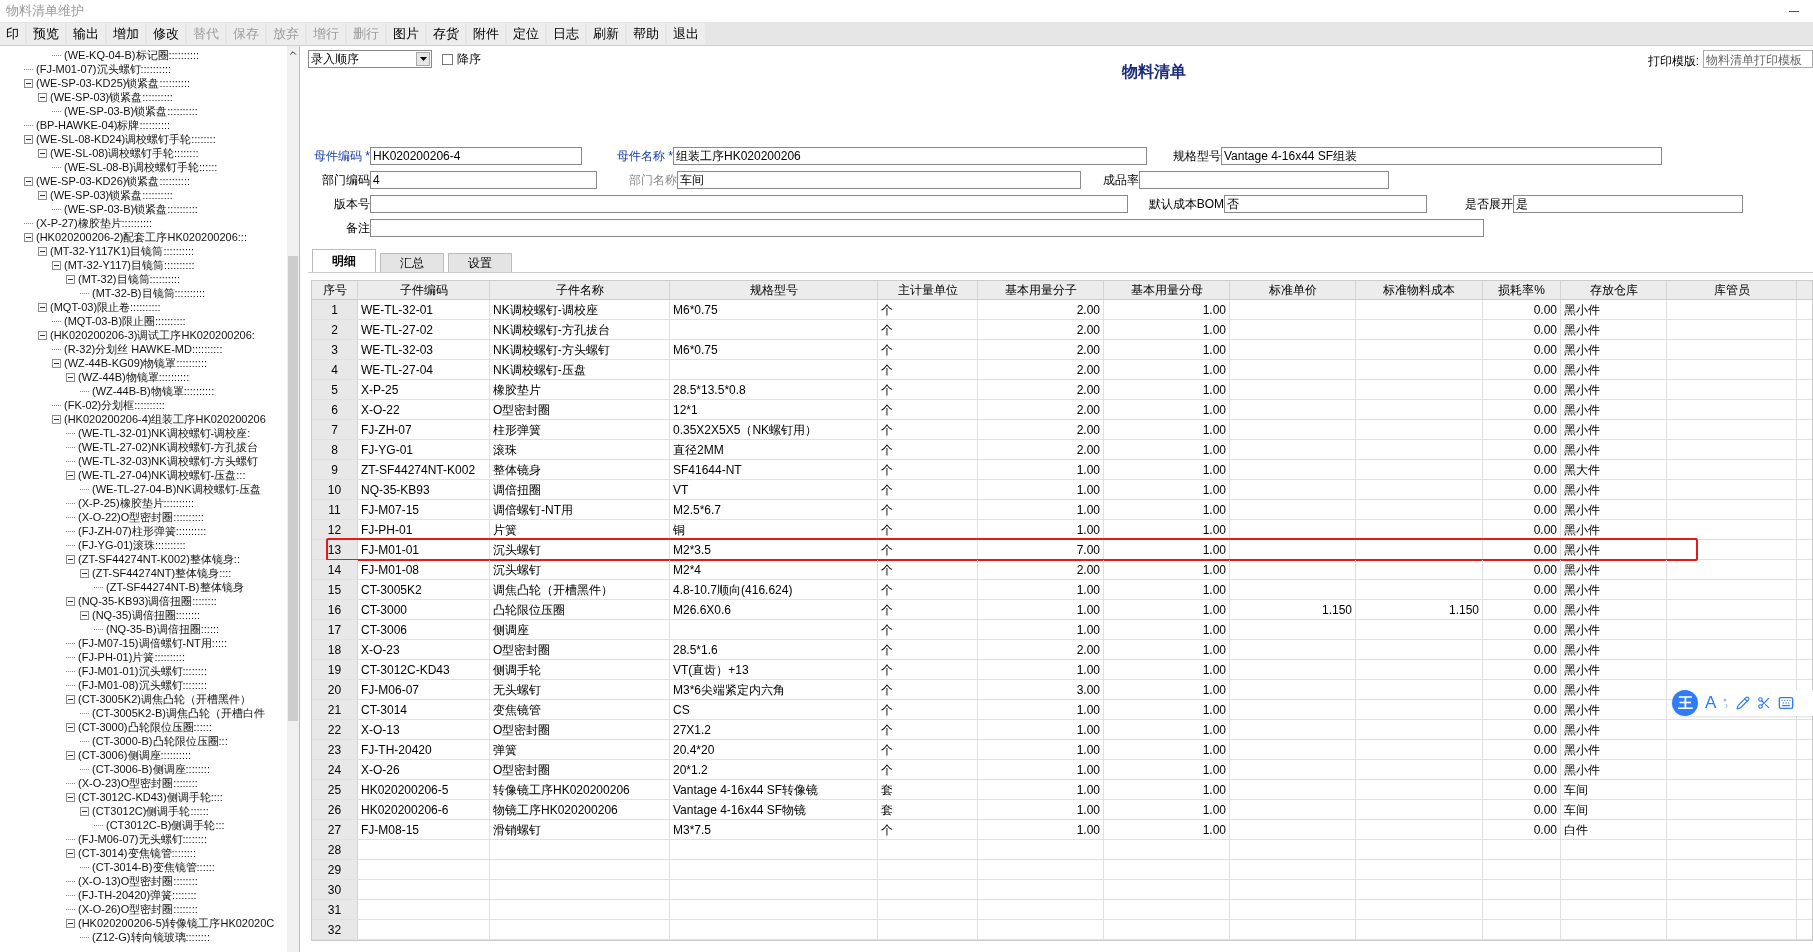 This screenshot has width=1813, height=952. Describe the element at coordinates (522, 770) in the screenshot. I see `table-cell: O型密封圈` at that location.